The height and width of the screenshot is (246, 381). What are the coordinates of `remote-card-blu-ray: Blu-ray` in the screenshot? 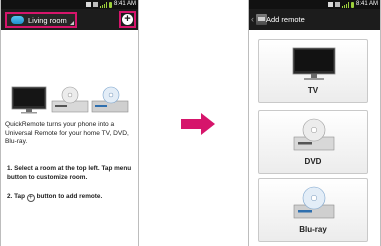 It's located at (313, 210).